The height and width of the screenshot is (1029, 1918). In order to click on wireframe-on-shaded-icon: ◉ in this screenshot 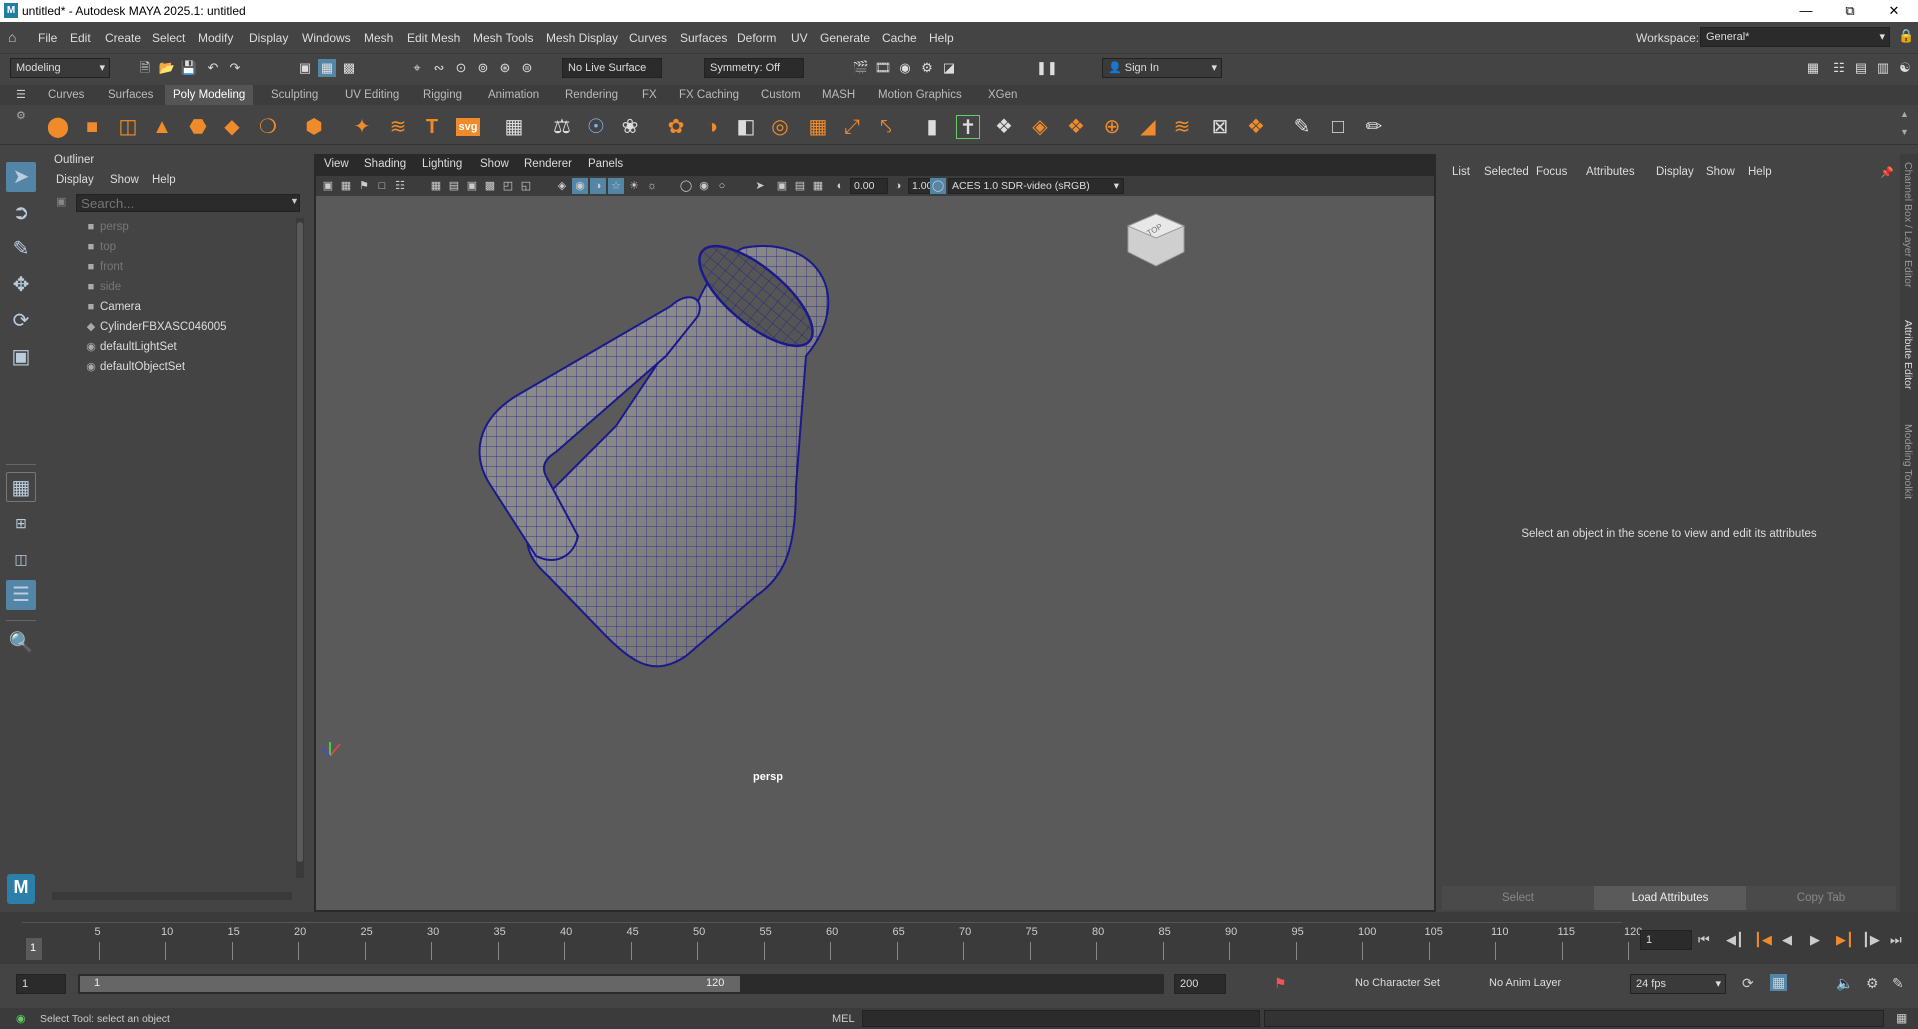, I will do `click(580, 186)`.